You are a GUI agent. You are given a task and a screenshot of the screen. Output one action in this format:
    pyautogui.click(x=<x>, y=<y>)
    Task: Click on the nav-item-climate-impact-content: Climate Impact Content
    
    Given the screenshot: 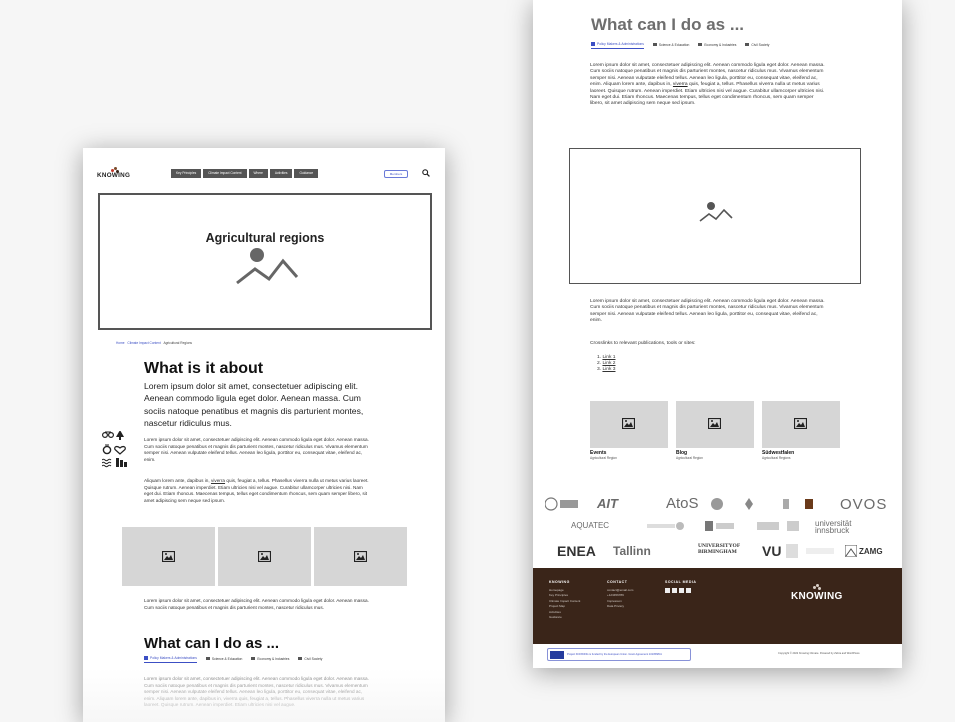 What is the action you would take?
    pyautogui.click(x=225, y=173)
    